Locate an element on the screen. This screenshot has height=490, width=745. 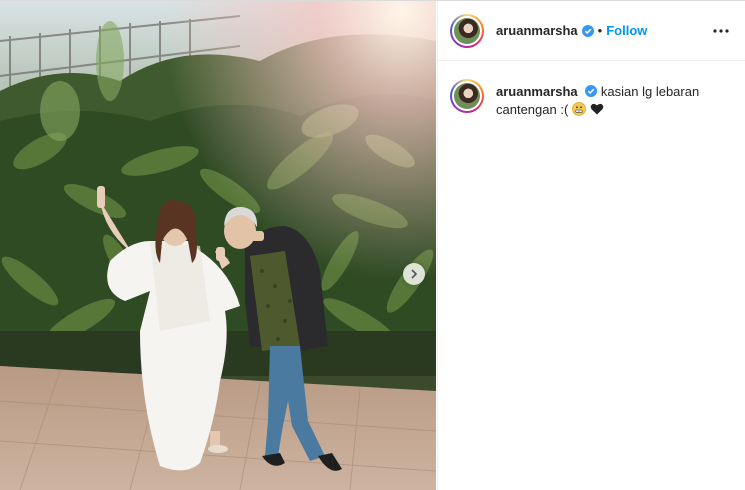
caption-avatar is located at coordinates (467, 96).